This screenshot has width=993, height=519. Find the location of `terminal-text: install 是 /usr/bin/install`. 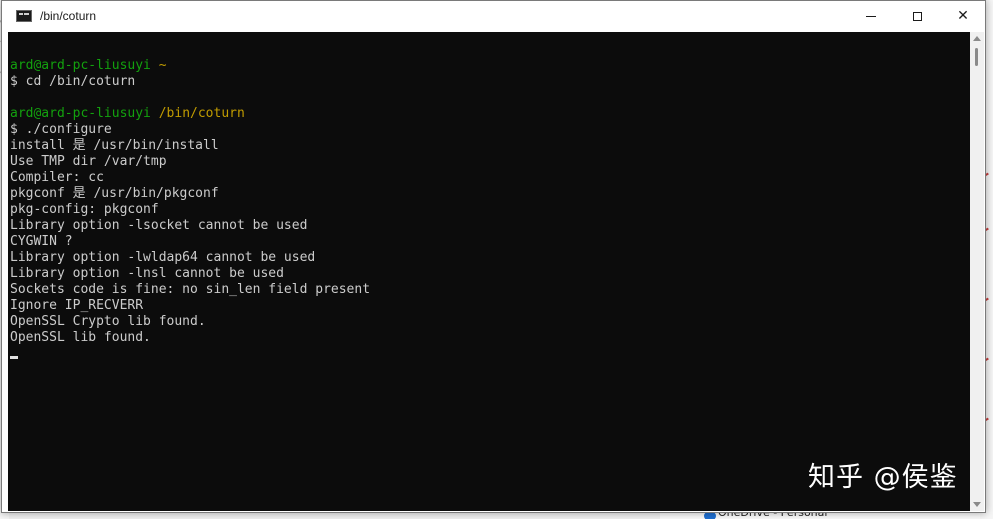

terminal-text: install 是 /usr/bin/install is located at coordinates (114, 145).